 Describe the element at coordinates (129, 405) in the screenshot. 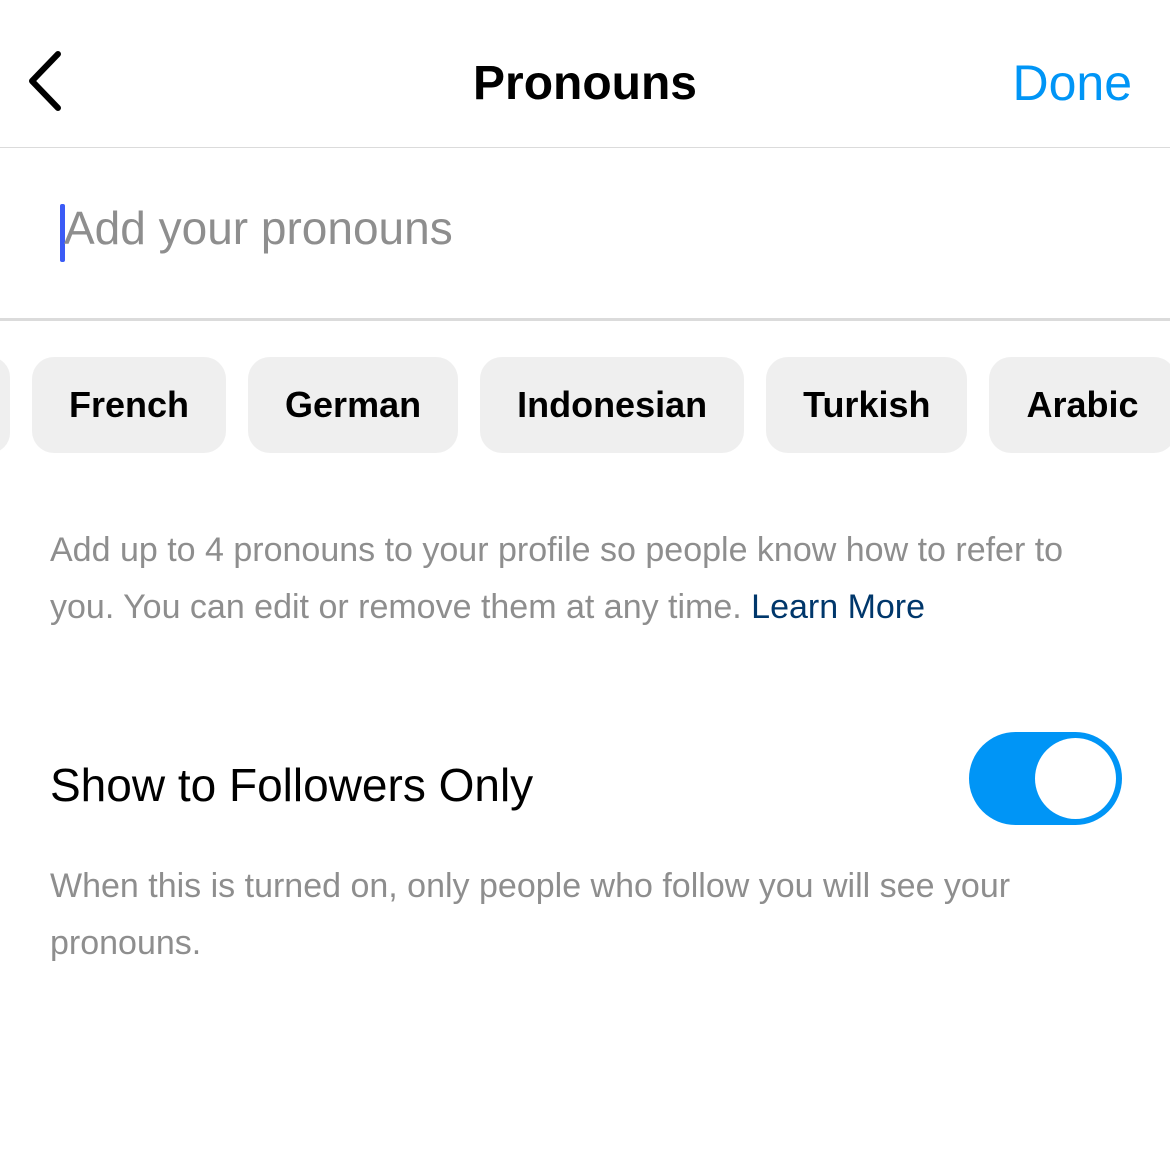

I see `language-chip-french: French` at that location.